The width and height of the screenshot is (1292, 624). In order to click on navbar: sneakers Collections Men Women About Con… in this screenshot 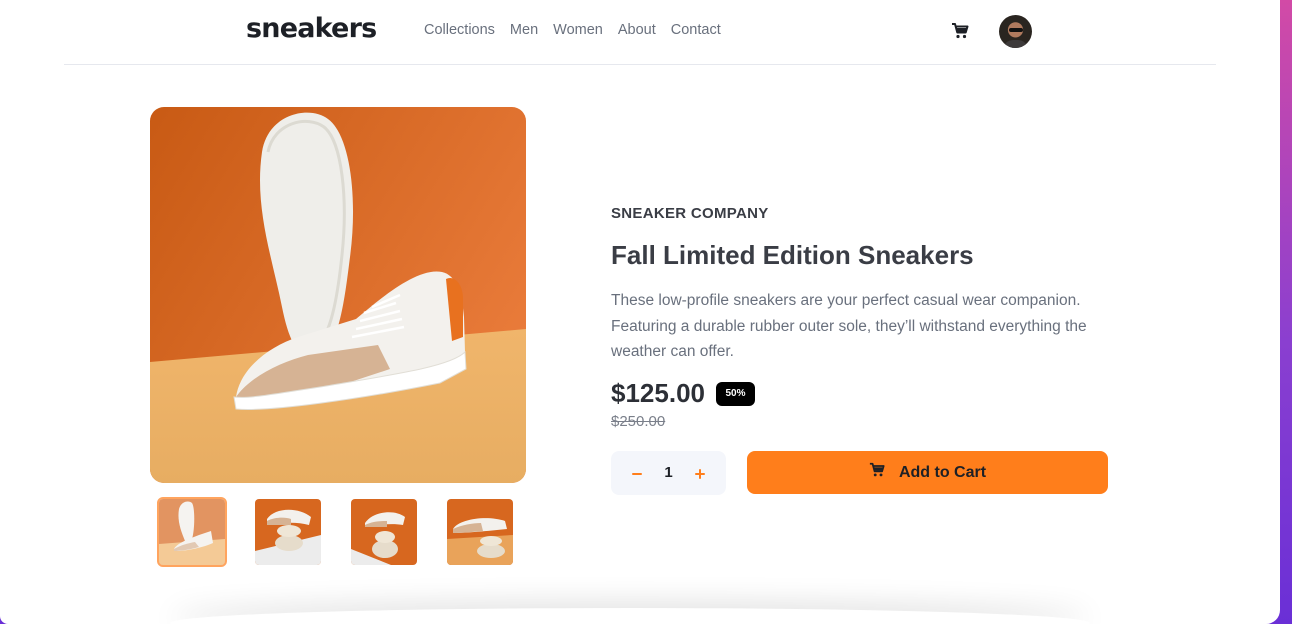, I will do `click(640, 32)`.